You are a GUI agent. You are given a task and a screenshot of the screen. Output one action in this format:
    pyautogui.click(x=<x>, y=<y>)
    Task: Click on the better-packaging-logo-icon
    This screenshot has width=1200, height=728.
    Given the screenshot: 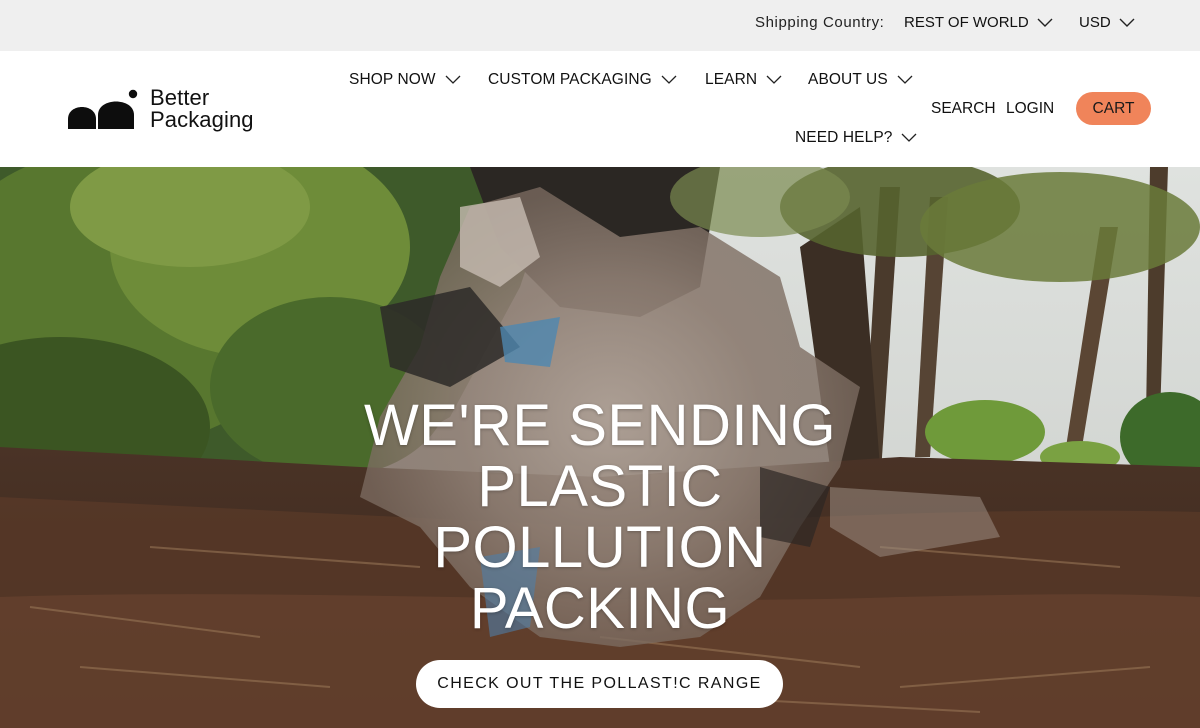 What is the action you would take?
    pyautogui.click(x=103, y=109)
    